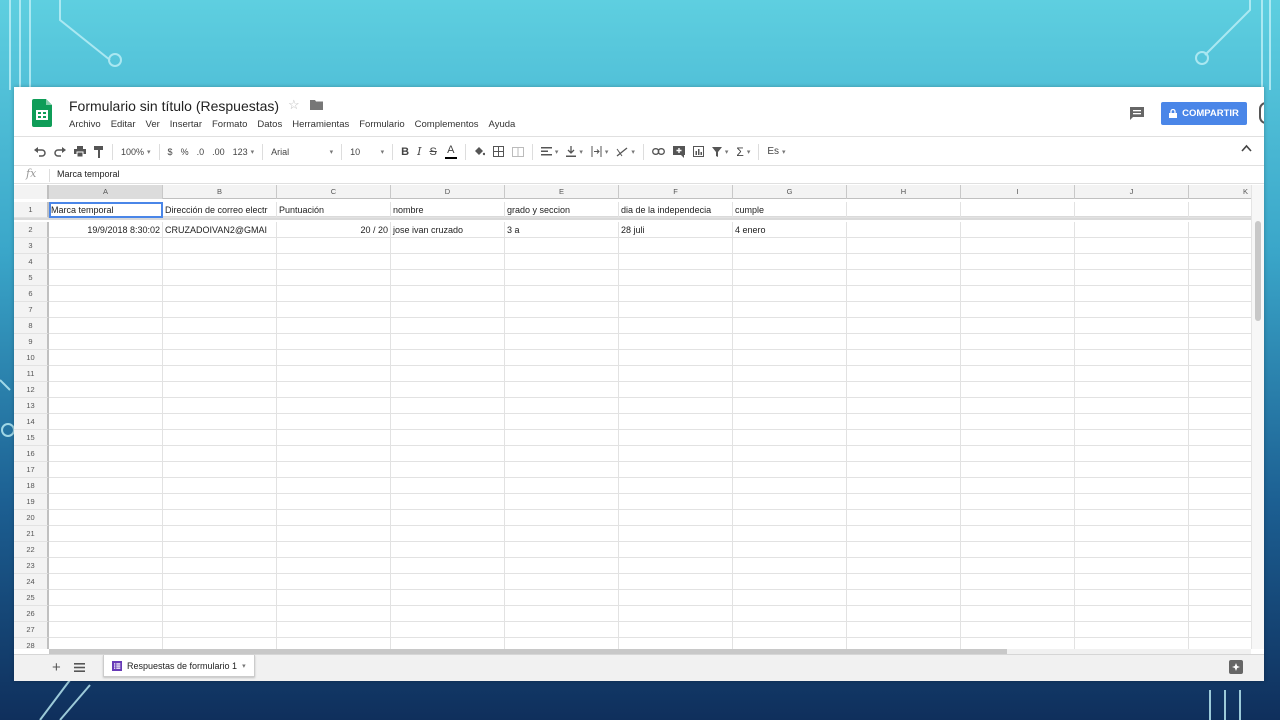 This screenshot has width=1280, height=720. I want to click on row-header: 15, so click(31, 438).